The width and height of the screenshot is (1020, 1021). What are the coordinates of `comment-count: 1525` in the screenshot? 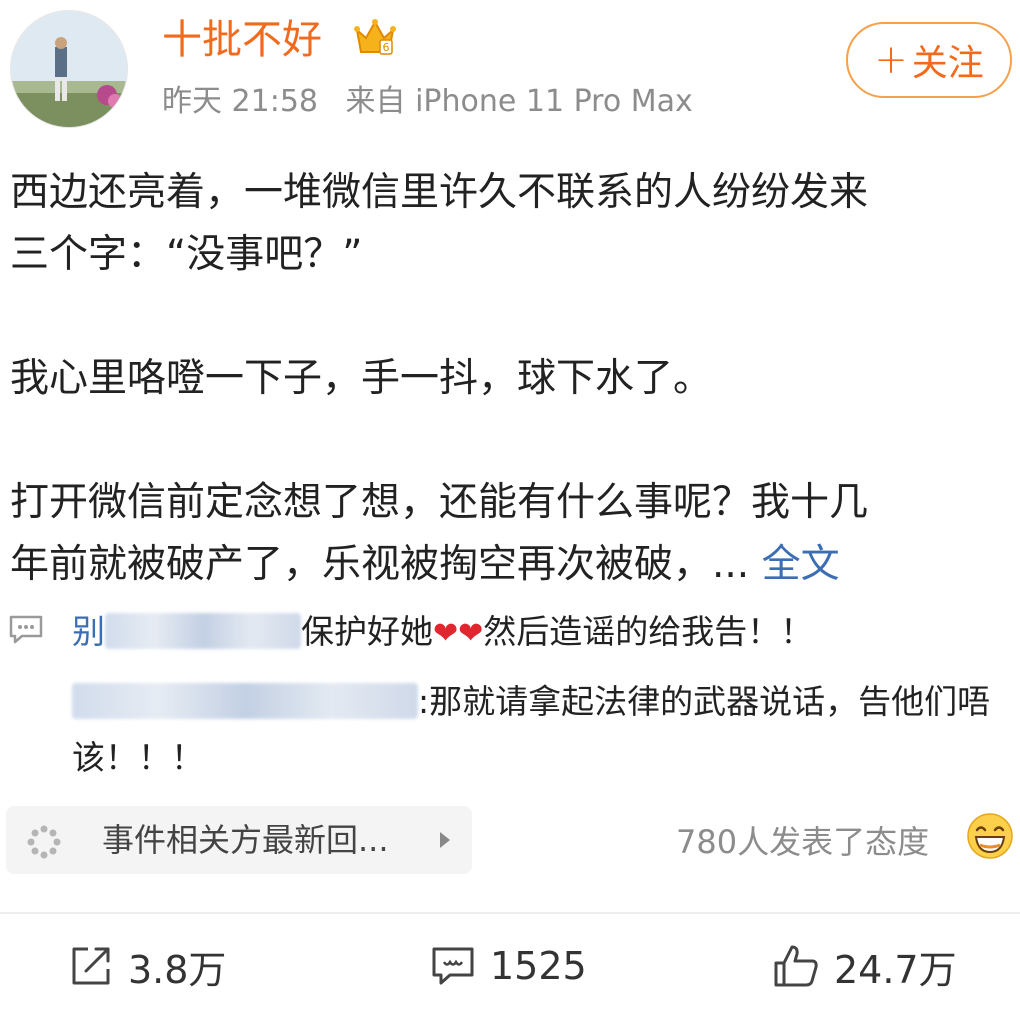 It's located at (538, 966).